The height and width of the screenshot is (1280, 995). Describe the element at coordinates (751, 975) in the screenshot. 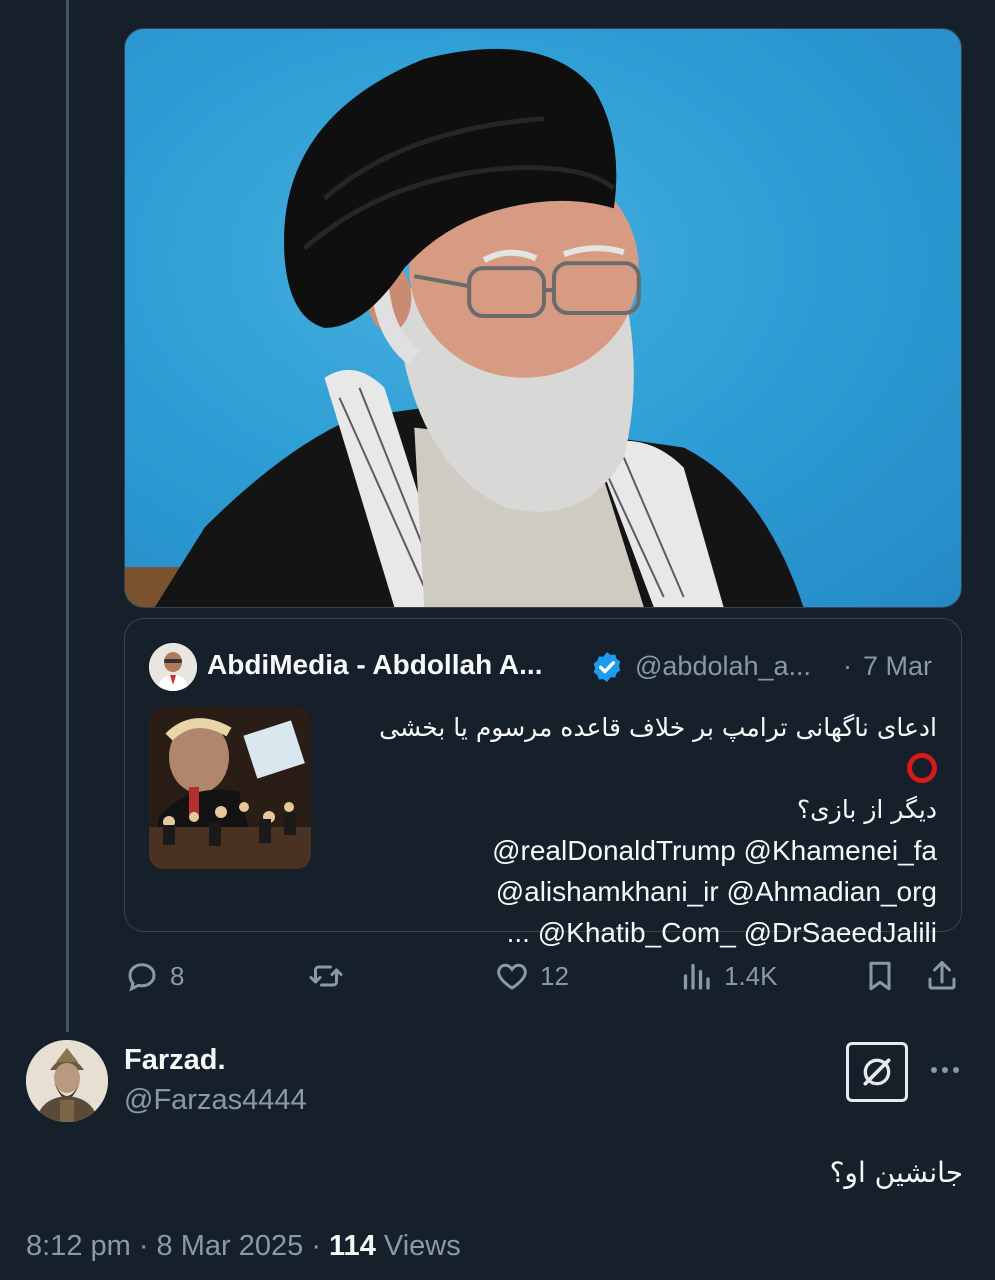

I see `views-count: 1.4K` at that location.